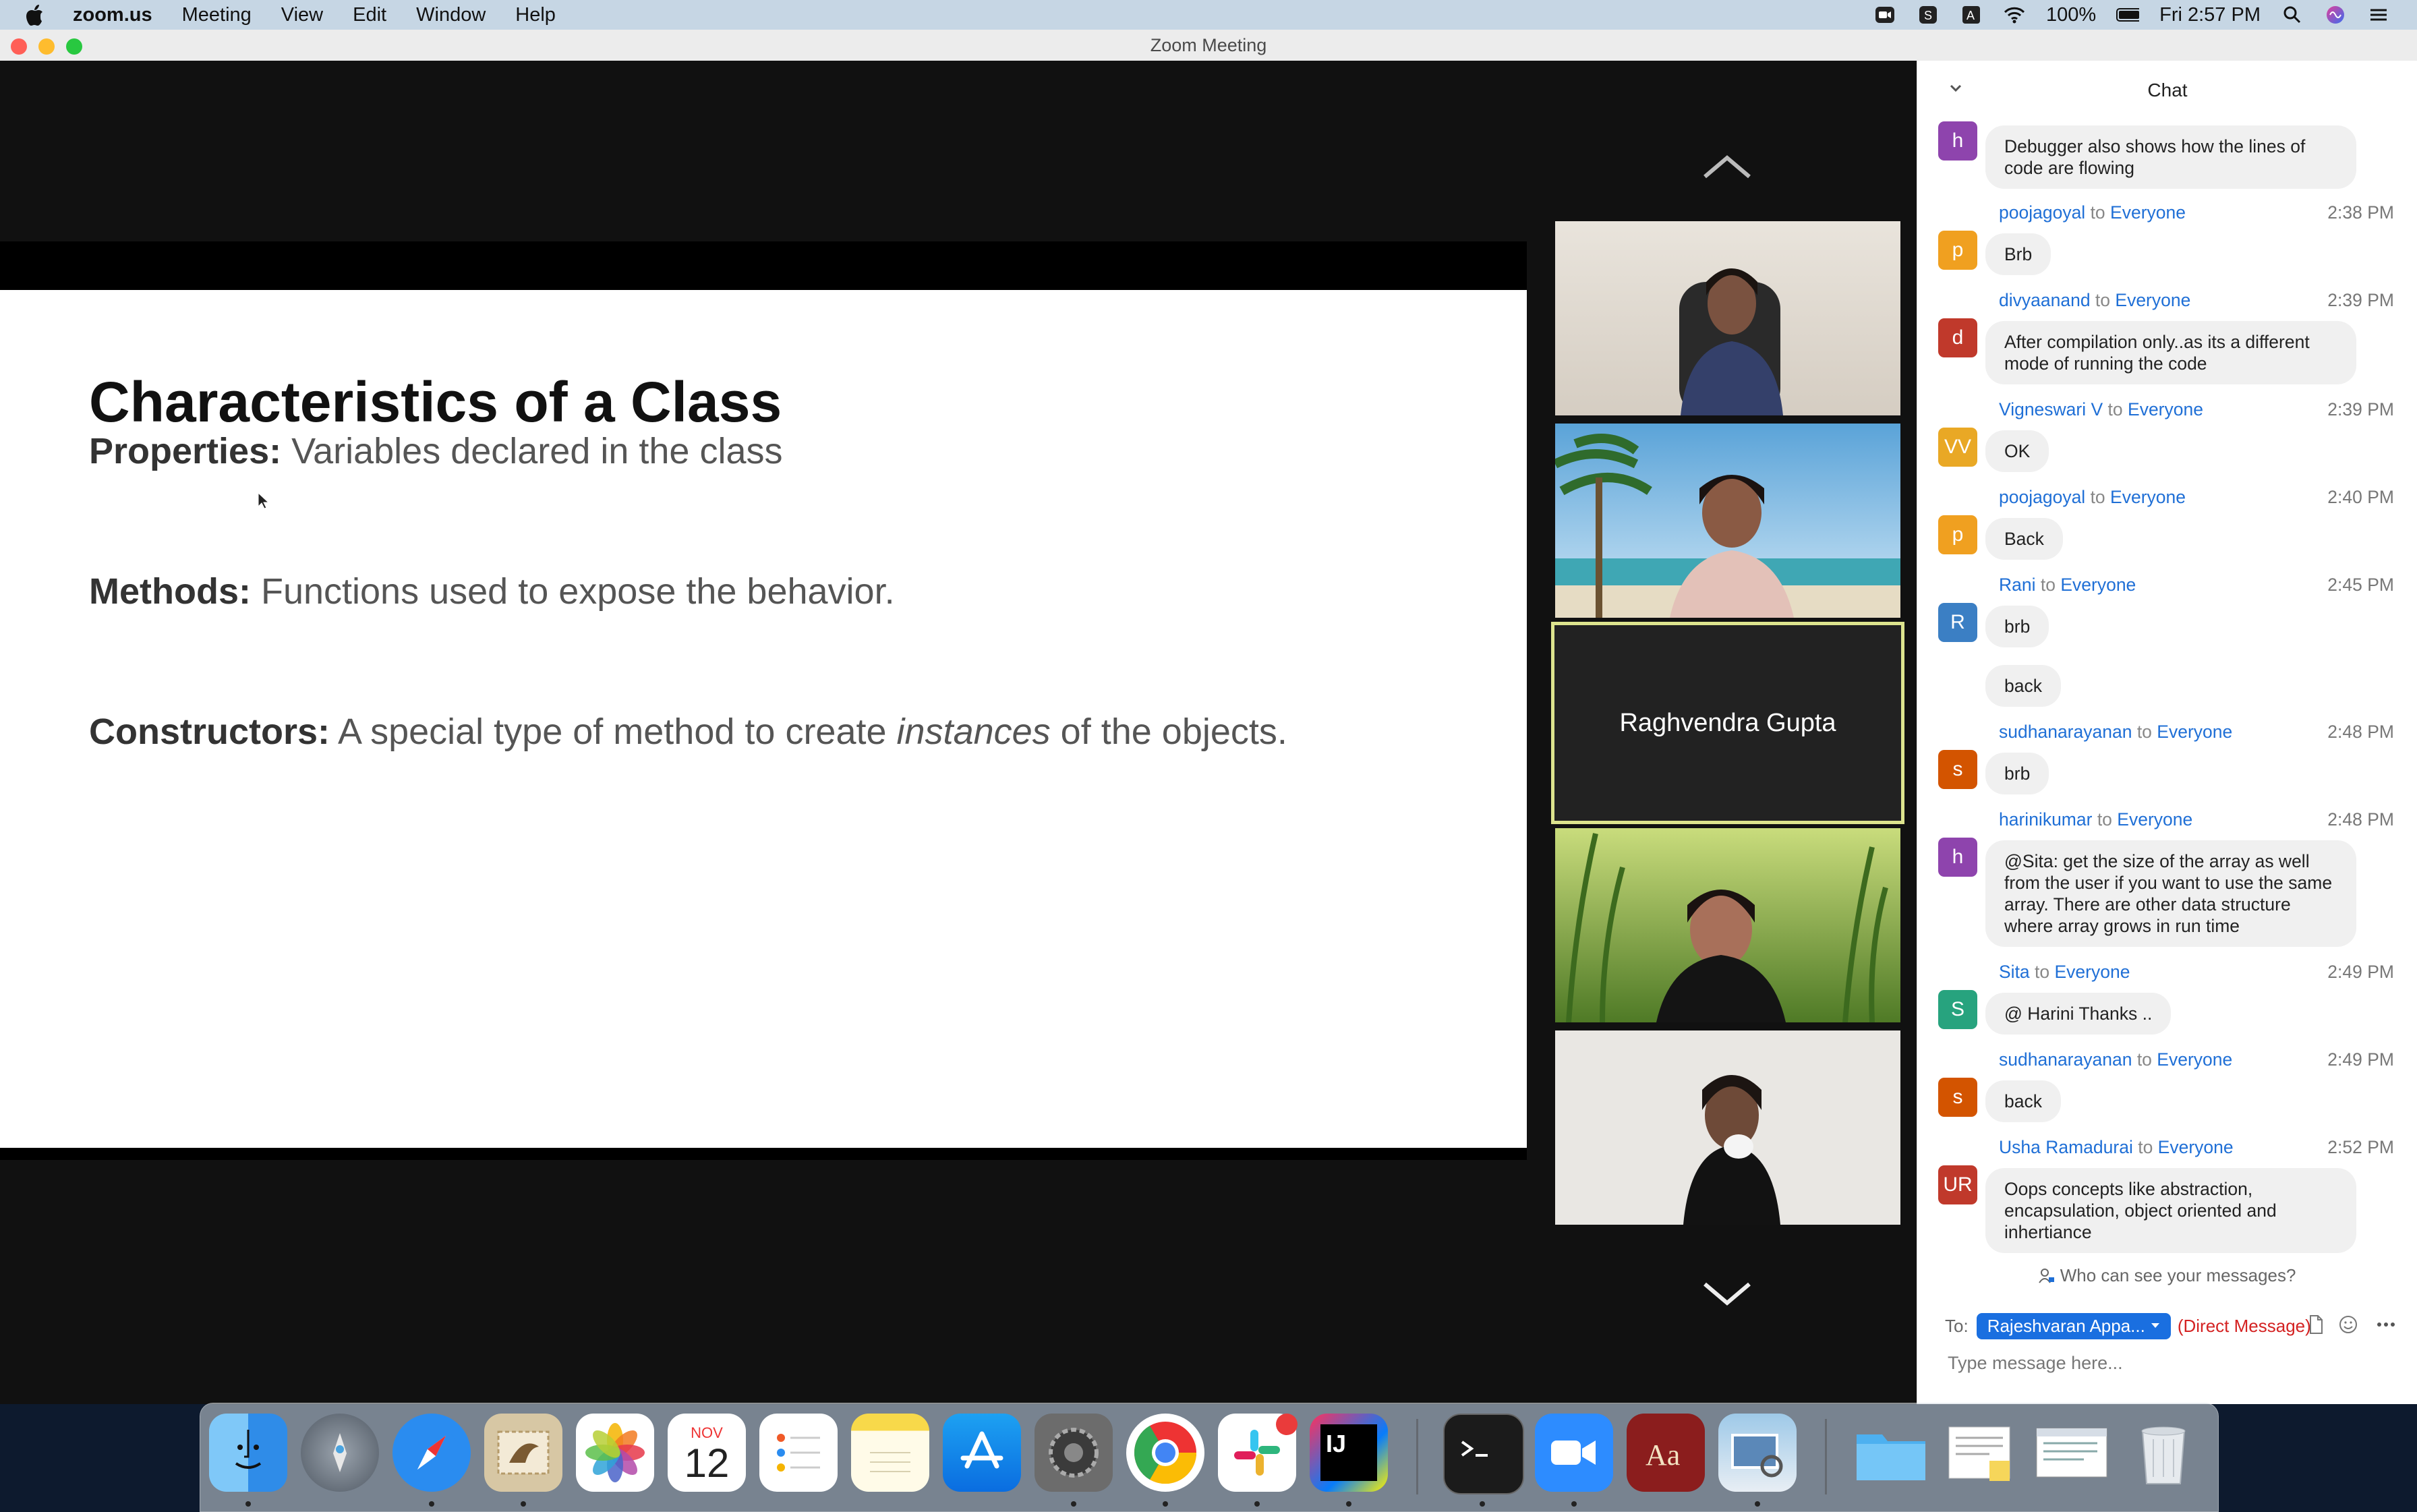  Describe the element at coordinates (2024, 539) in the screenshot. I see `chat-message: Back` at that location.